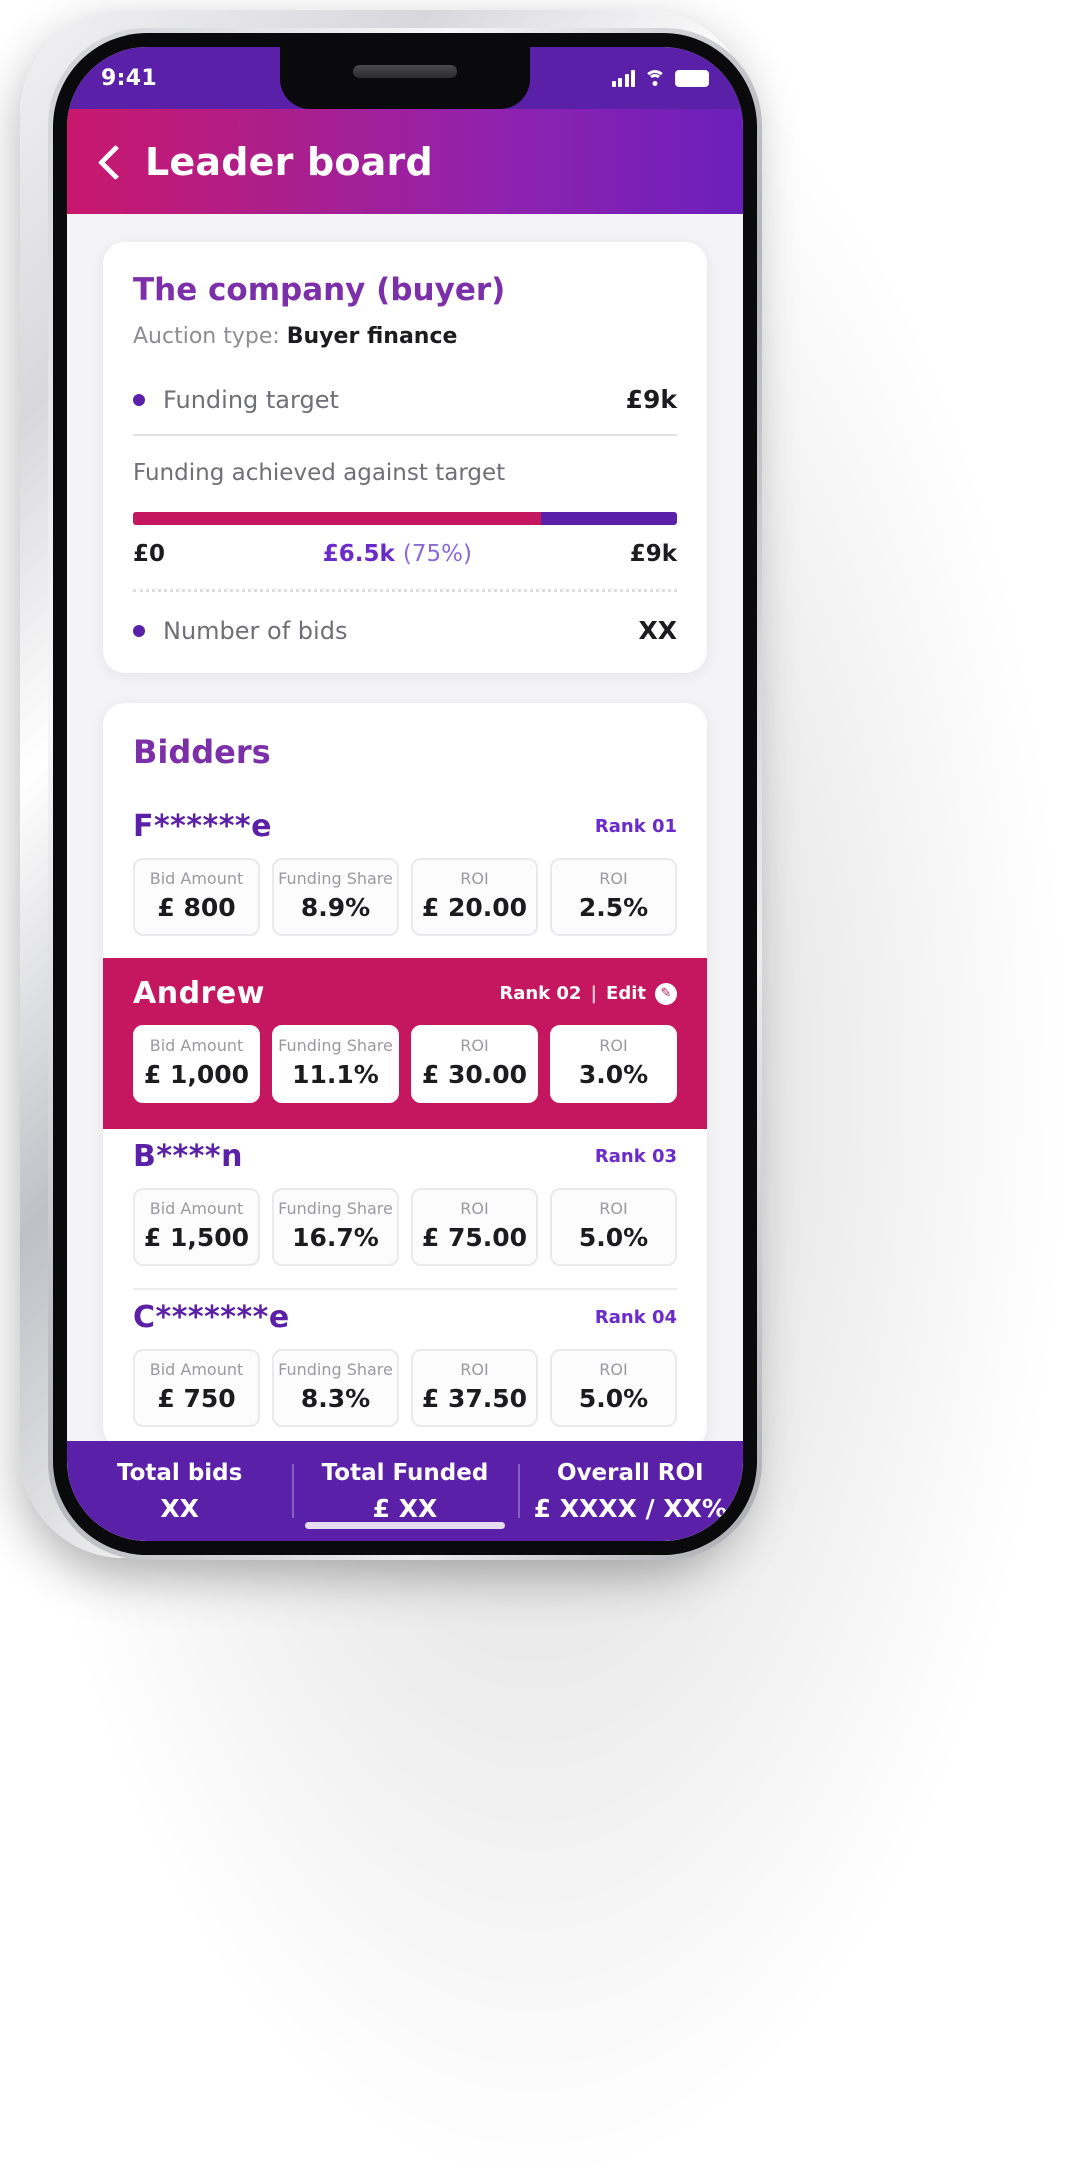 Image resolution: width=1069 pixels, height=2174 pixels. I want to click on stat-bid-amount: Bid Amount £ 1,000, so click(196, 1064).